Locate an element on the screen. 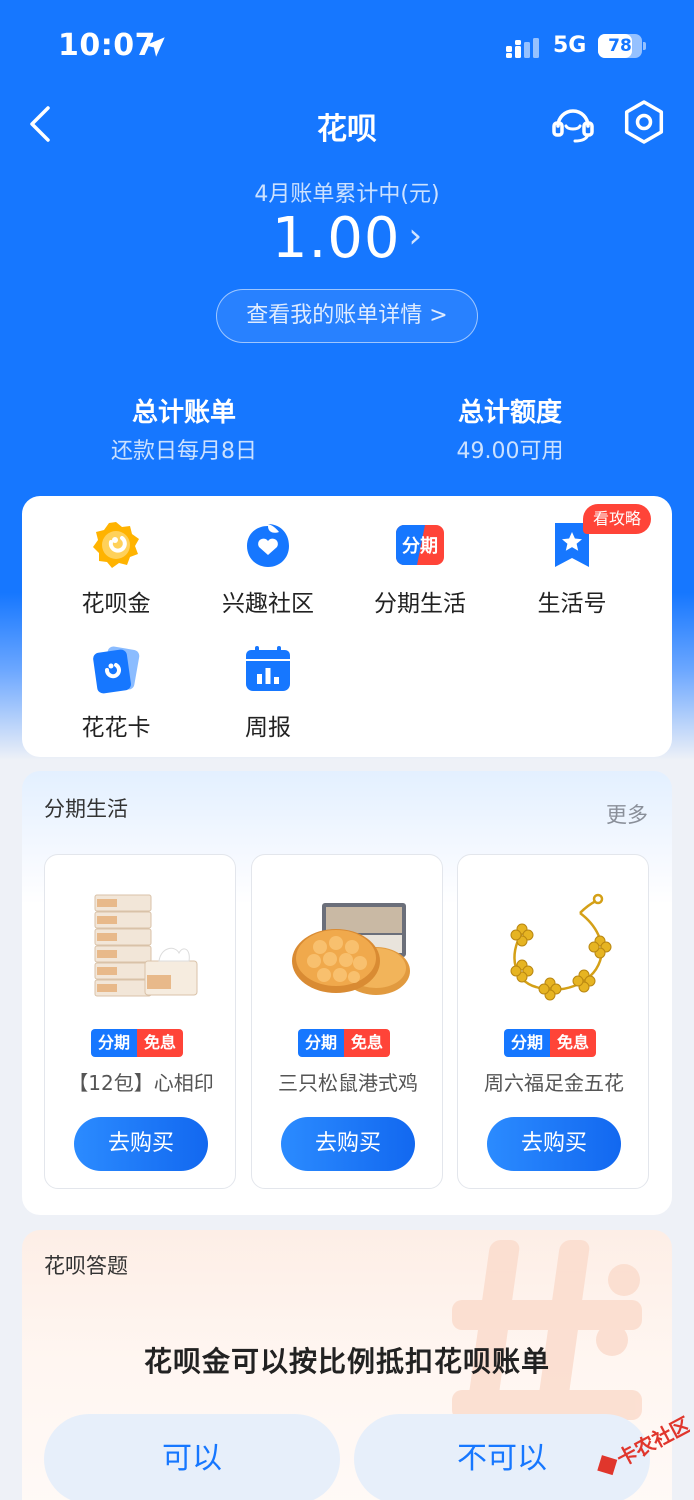 The height and width of the screenshot is (1500, 694). available-limit: 49.00可用 is located at coordinates (510, 451).